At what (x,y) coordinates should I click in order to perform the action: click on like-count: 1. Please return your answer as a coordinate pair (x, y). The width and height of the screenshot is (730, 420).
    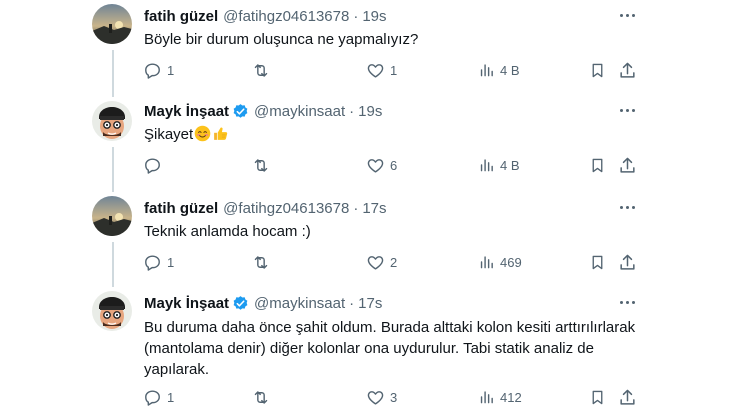
    Looking at the image, I should click on (394, 70).